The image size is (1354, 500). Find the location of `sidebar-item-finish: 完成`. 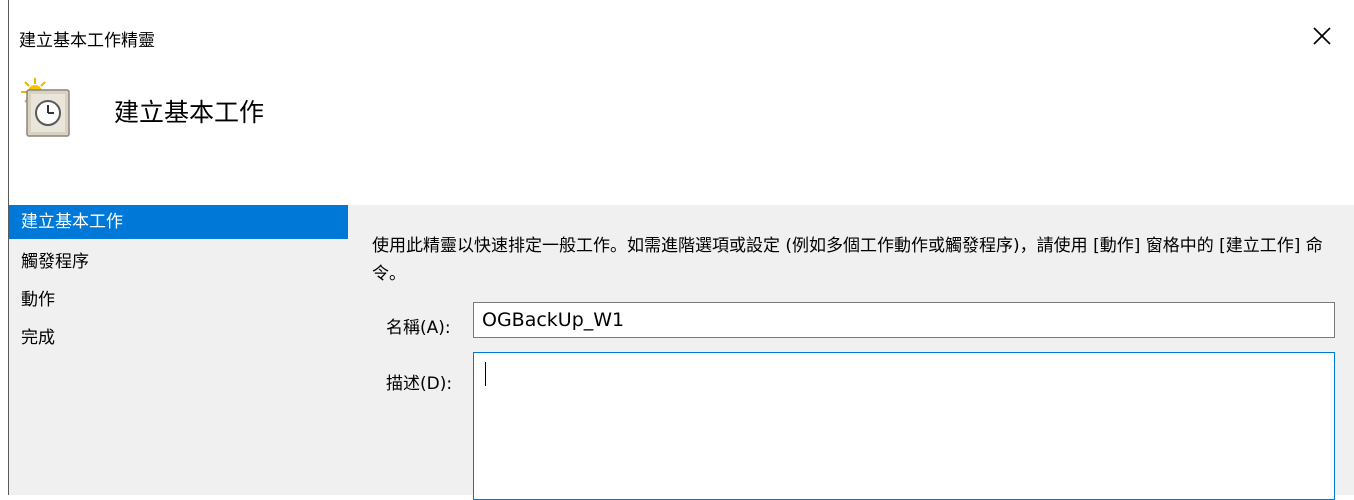

sidebar-item-finish: 完成 is located at coordinates (178, 338).